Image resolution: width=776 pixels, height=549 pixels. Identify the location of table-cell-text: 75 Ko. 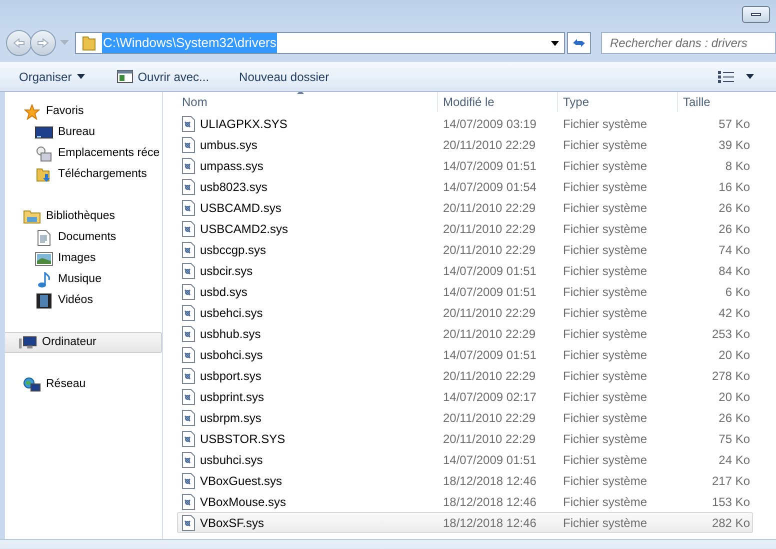
(734, 439).